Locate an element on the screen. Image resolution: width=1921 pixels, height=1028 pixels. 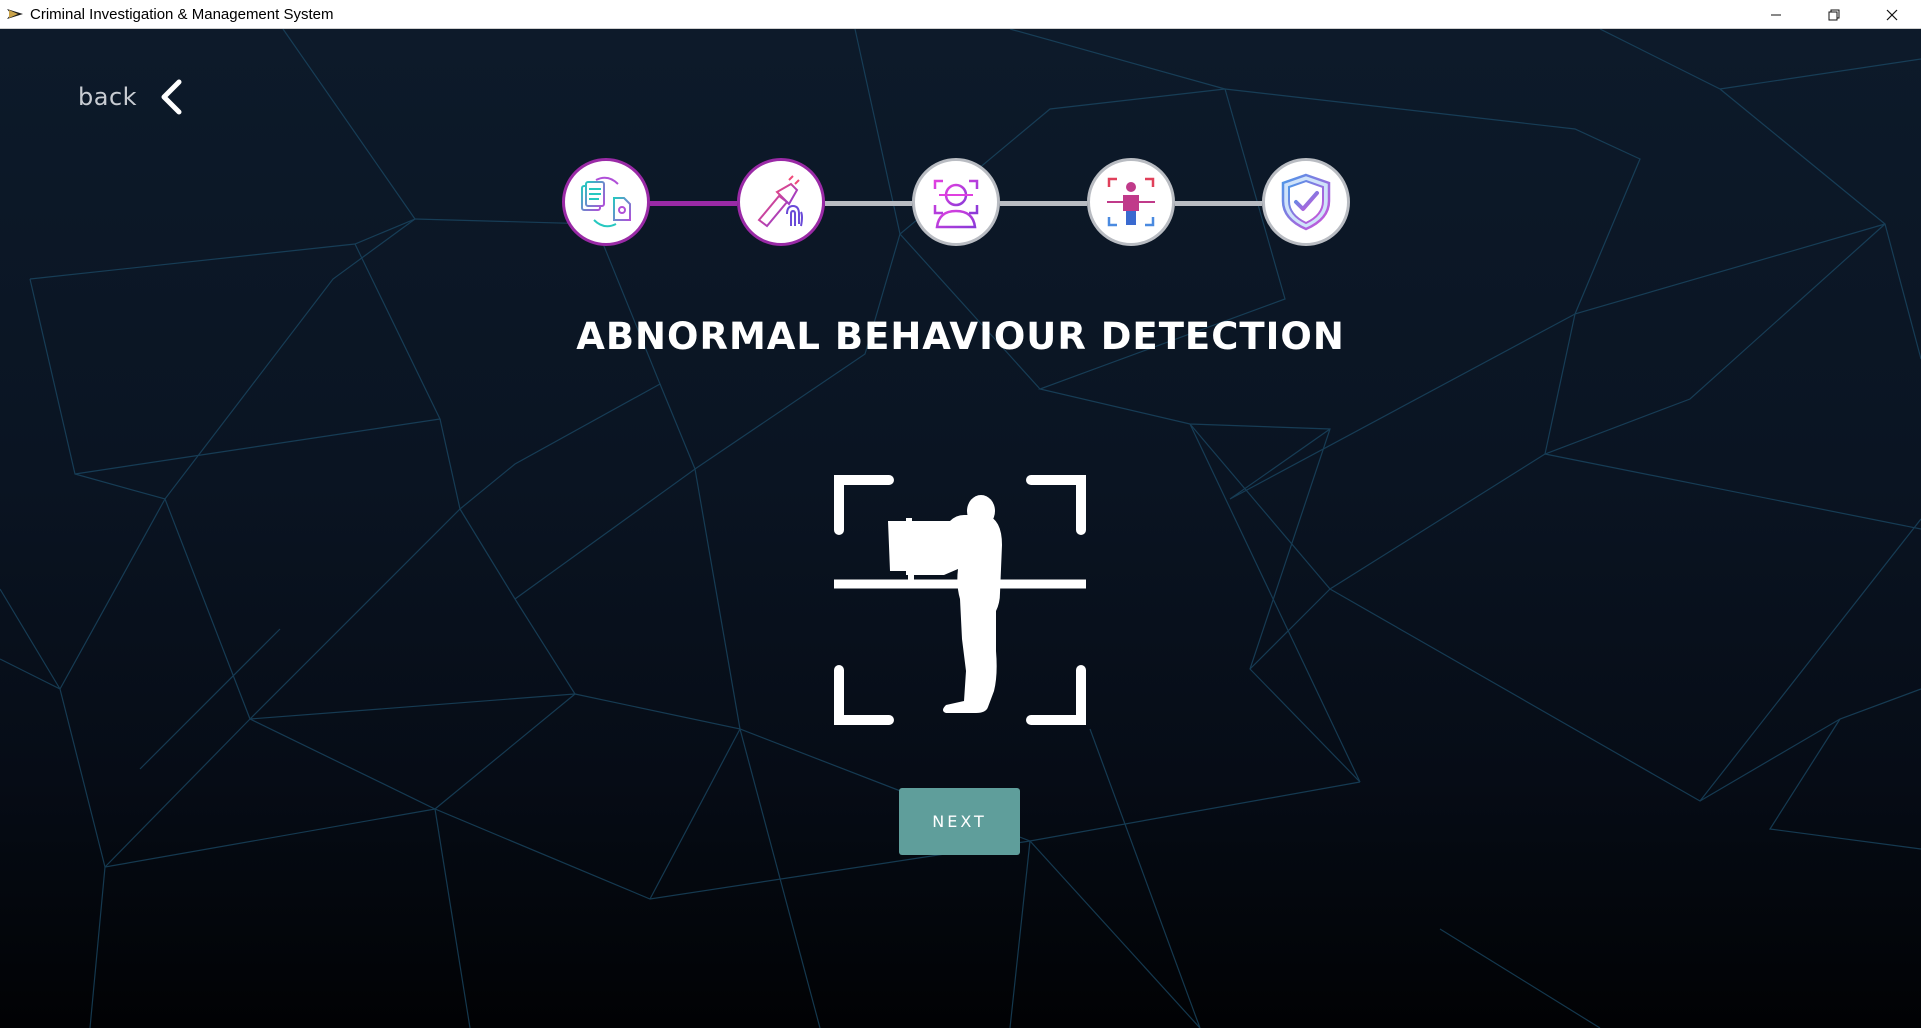
app-logo-icon is located at coordinates (15, 14).